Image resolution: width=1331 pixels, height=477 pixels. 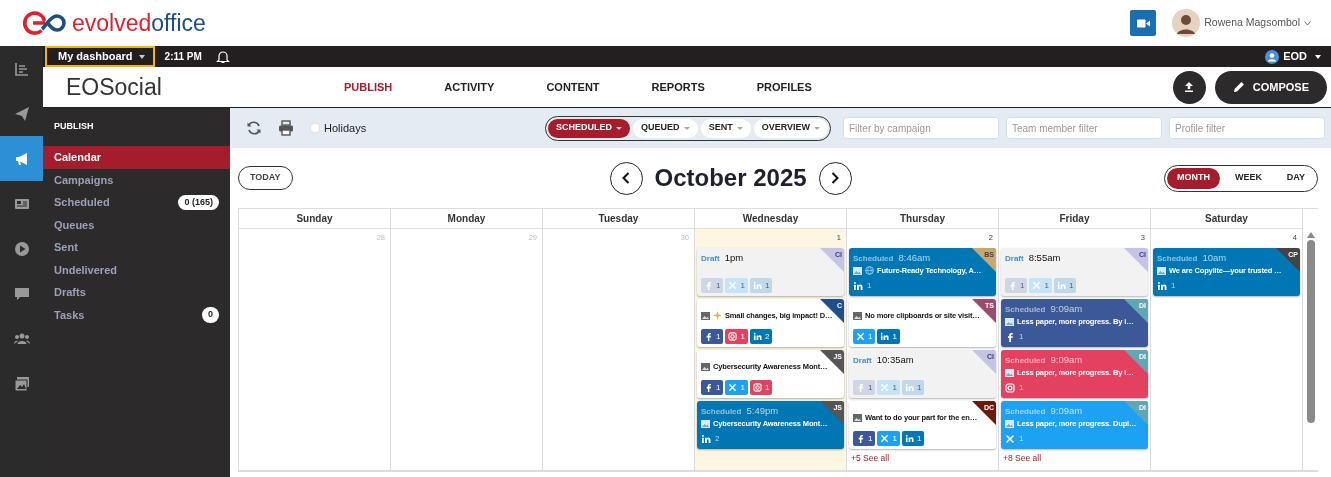 I want to click on weekday-header: Thursday, so click(x=923, y=219).